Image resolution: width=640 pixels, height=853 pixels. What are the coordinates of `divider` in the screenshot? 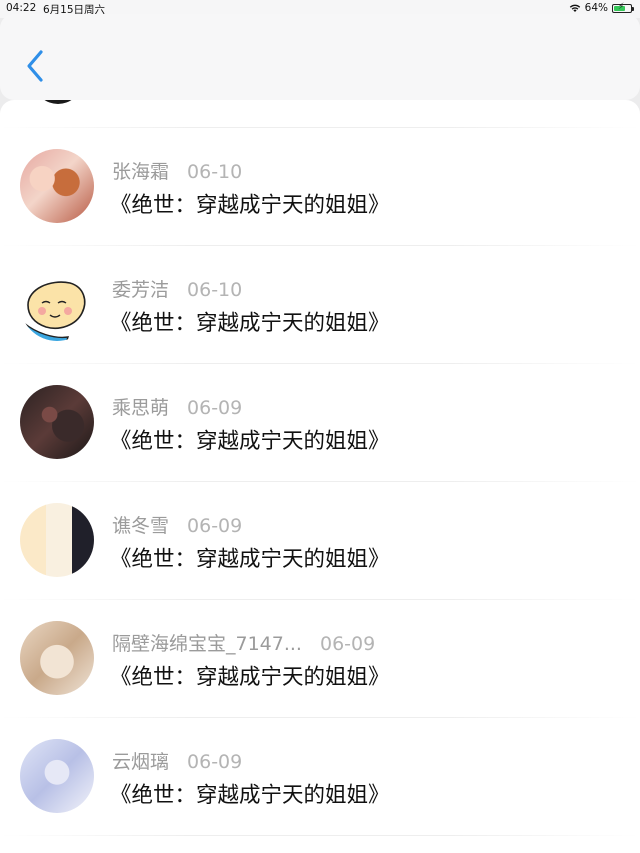 It's located at (320, 835).